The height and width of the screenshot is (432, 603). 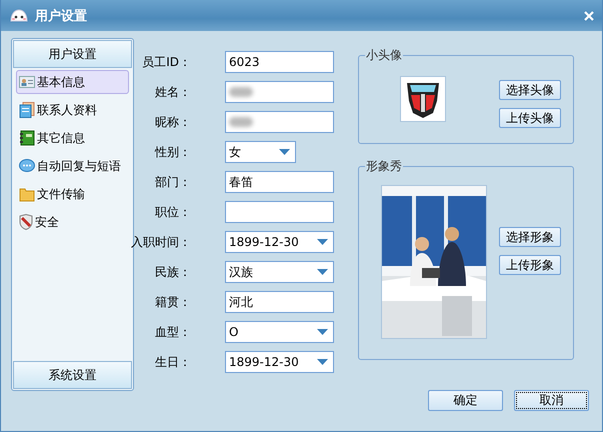 What do you see at coordinates (27, 82) in the screenshot?
I see `id-card-icon` at bounding box center [27, 82].